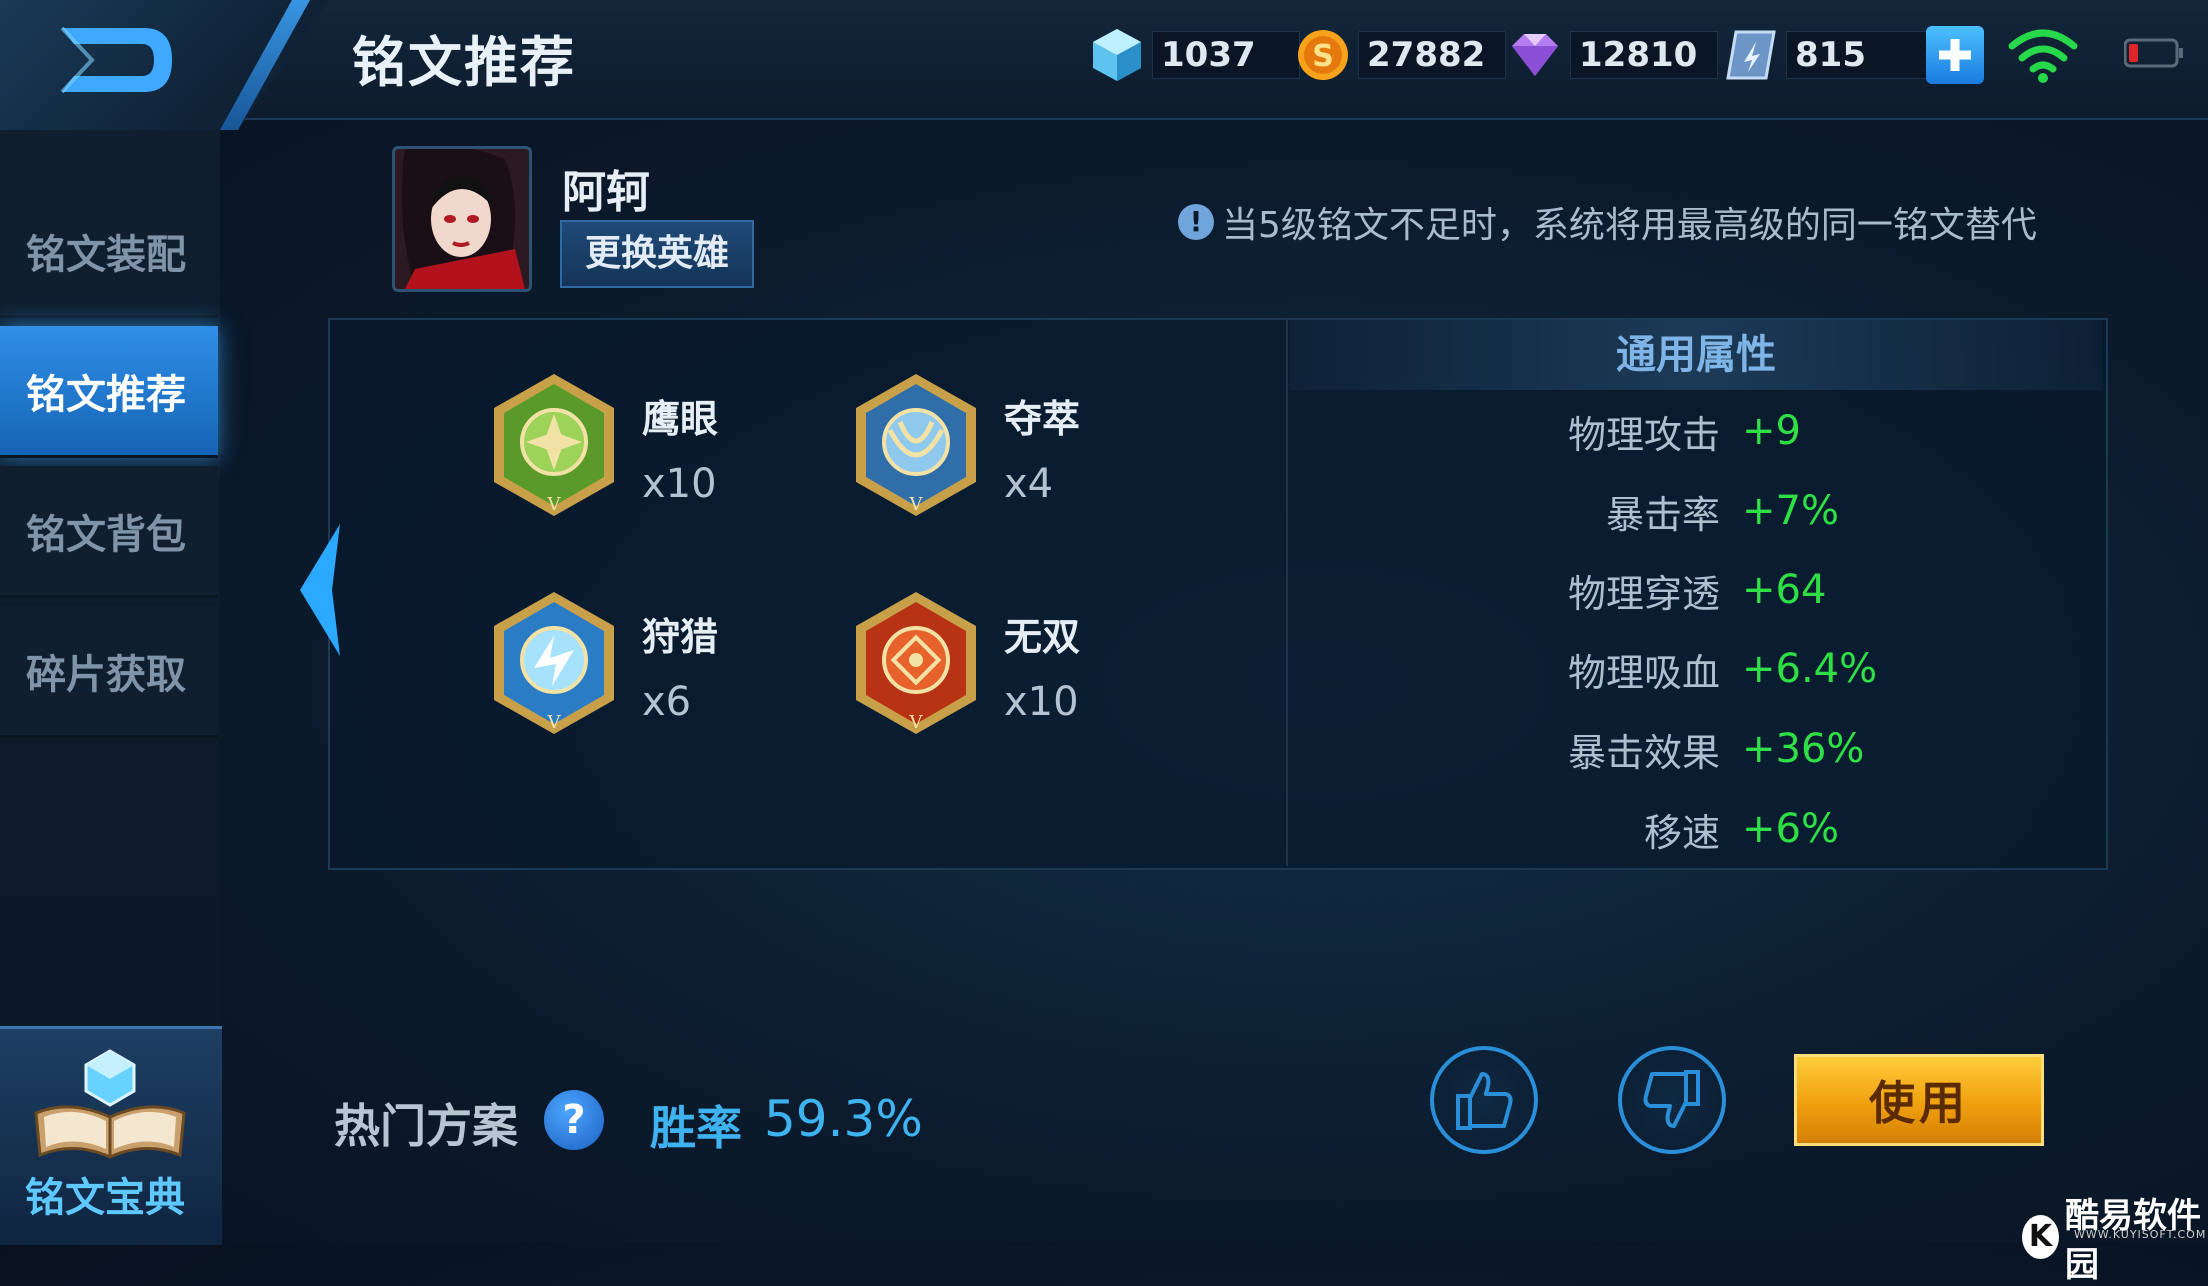 The width and height of the screenshot is (2208, 1286). What do you see at coordinates (109, 252) in the screenshot?
I see `sidebar-item-rune-equip: 铭文装配` at bounding box center [109, 252].